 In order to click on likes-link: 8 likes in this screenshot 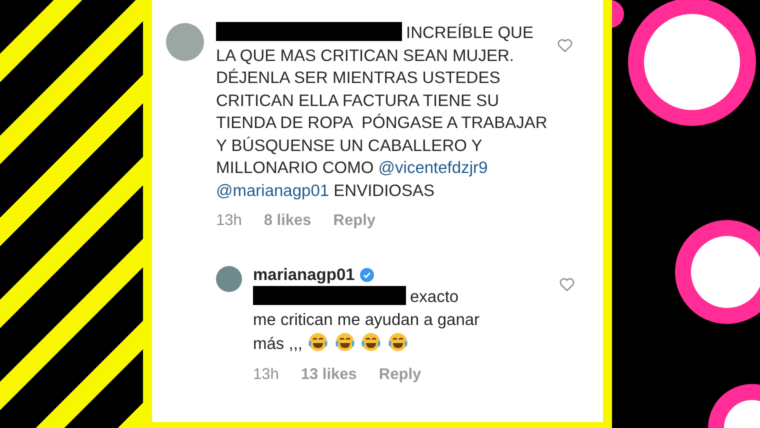, I will do `click(288, 221)`.